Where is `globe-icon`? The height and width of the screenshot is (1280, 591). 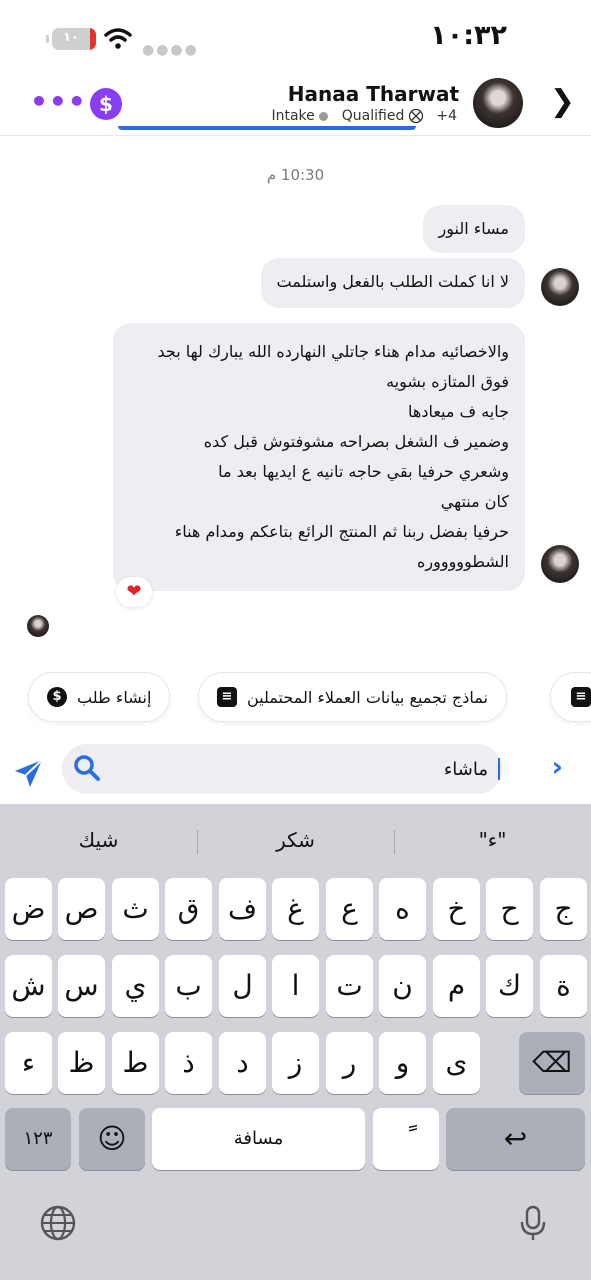 globe-icon is located at coordinates (58, 1223).